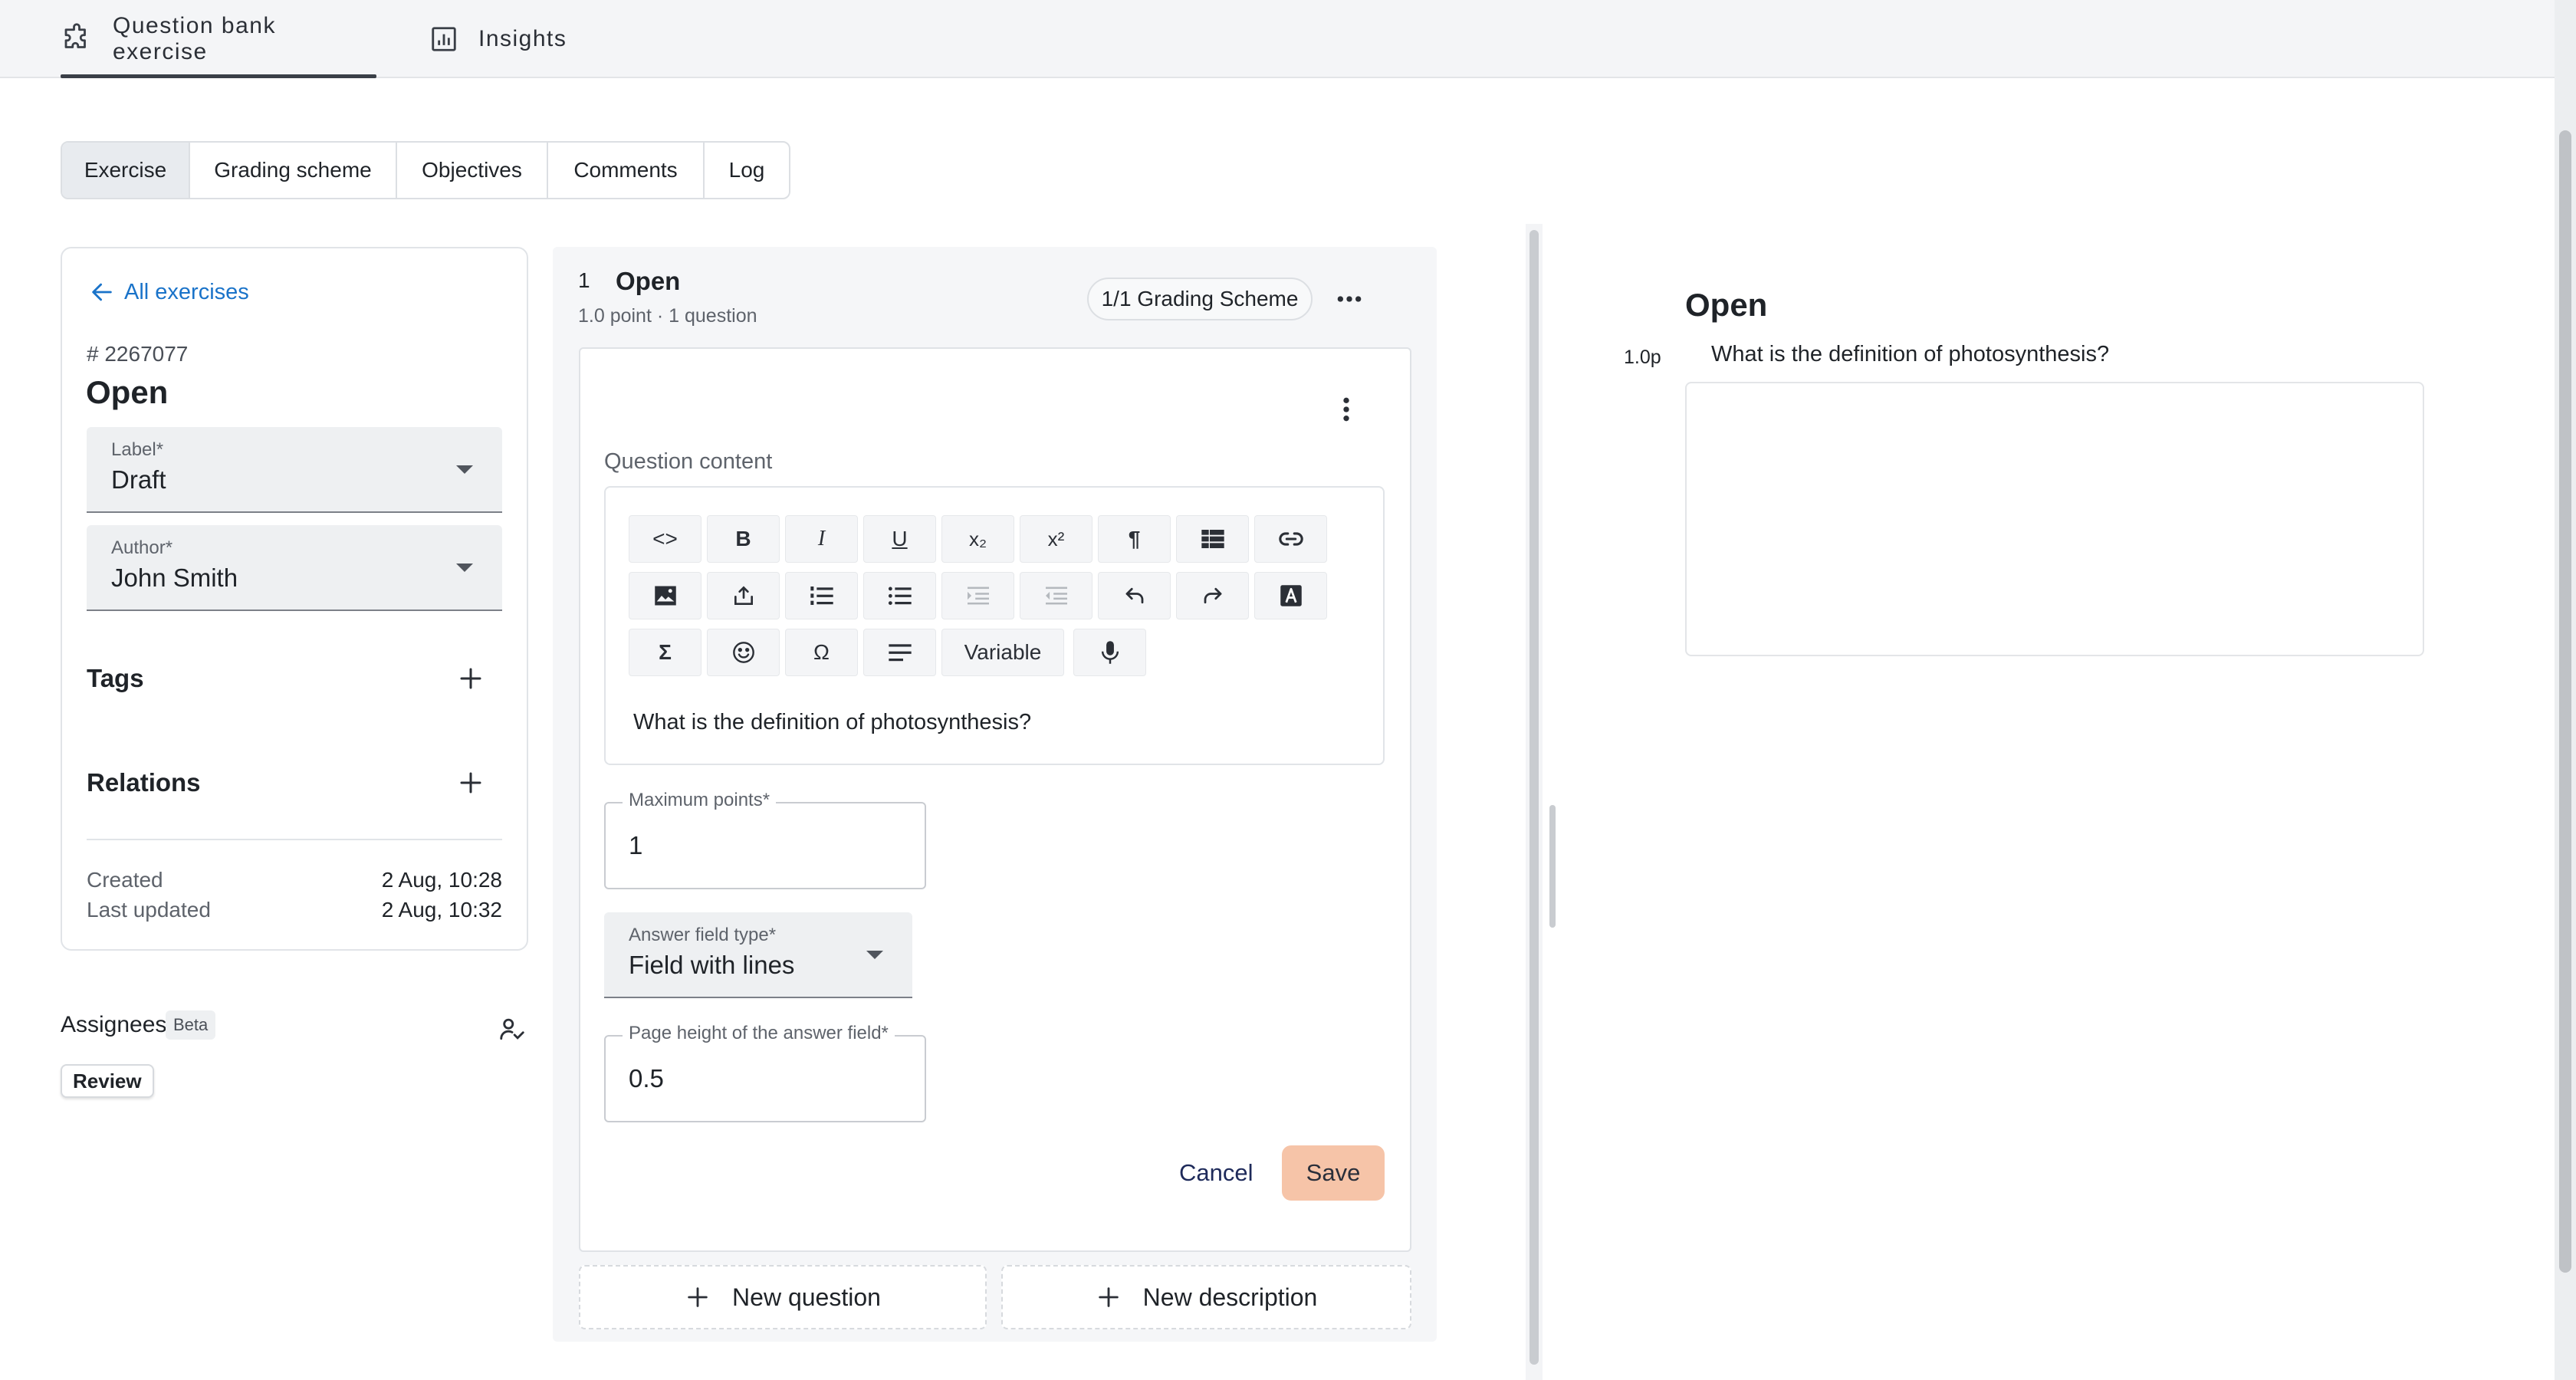  Describe the element at coordinates (1642, 357) in the screenshot. I see `preview-points: 1.0p` at that location.